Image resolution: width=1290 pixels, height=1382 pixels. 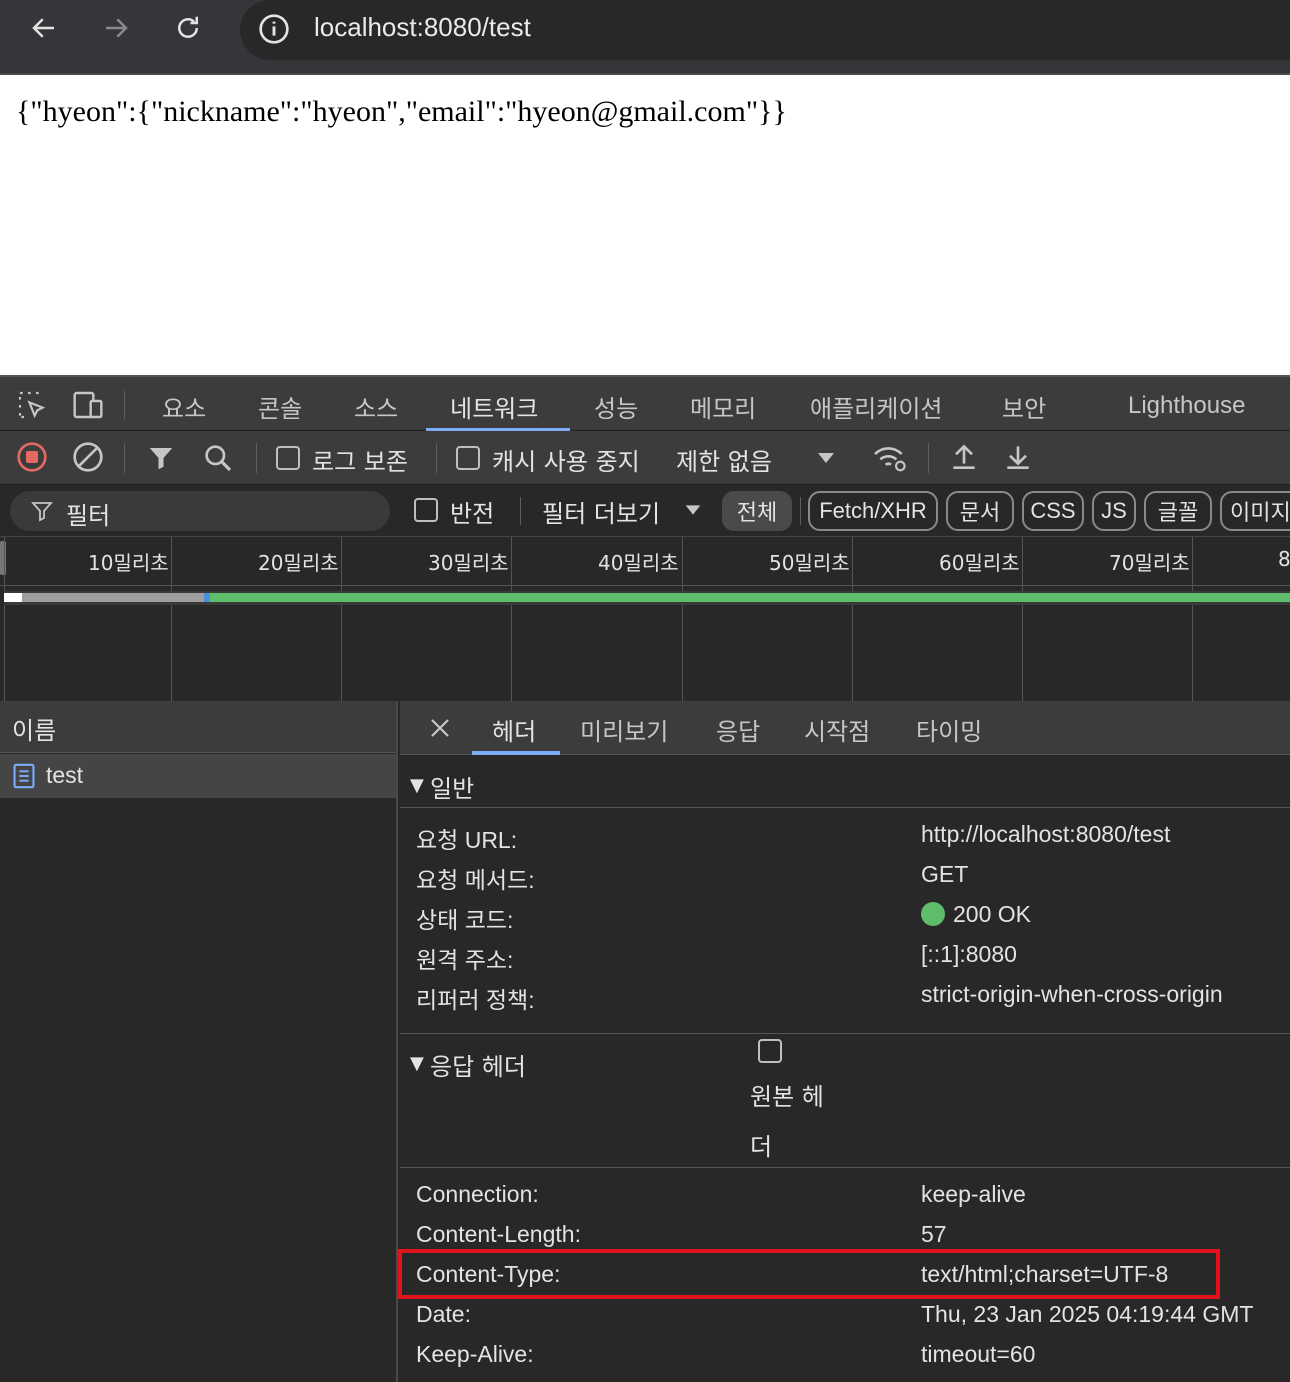 I want to click on tab-headers: 헤더, so click(x=514, y=729).